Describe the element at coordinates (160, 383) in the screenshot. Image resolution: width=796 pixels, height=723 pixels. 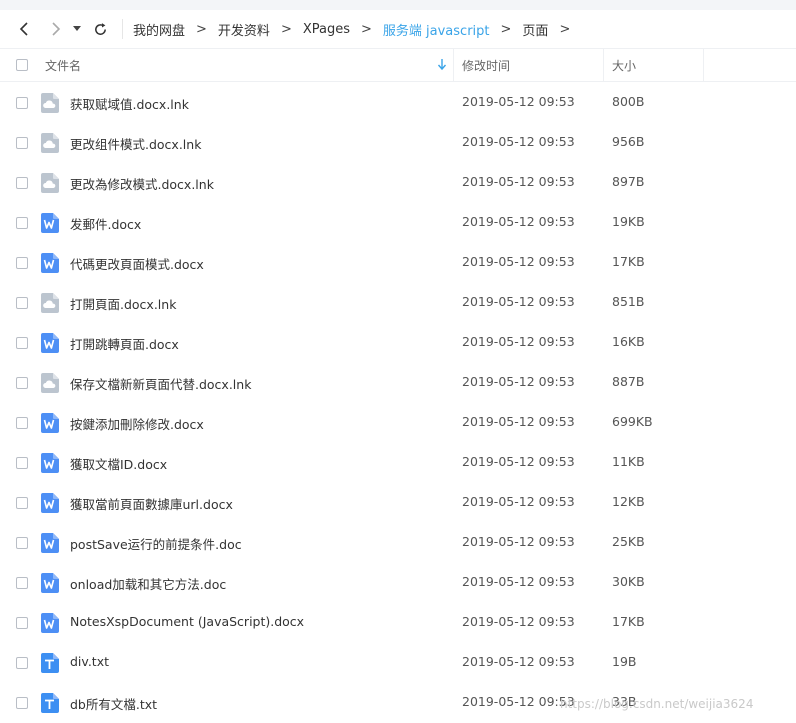
I see `file-name: 保存文檔新新頁面代替.docx.lnk` at that location.